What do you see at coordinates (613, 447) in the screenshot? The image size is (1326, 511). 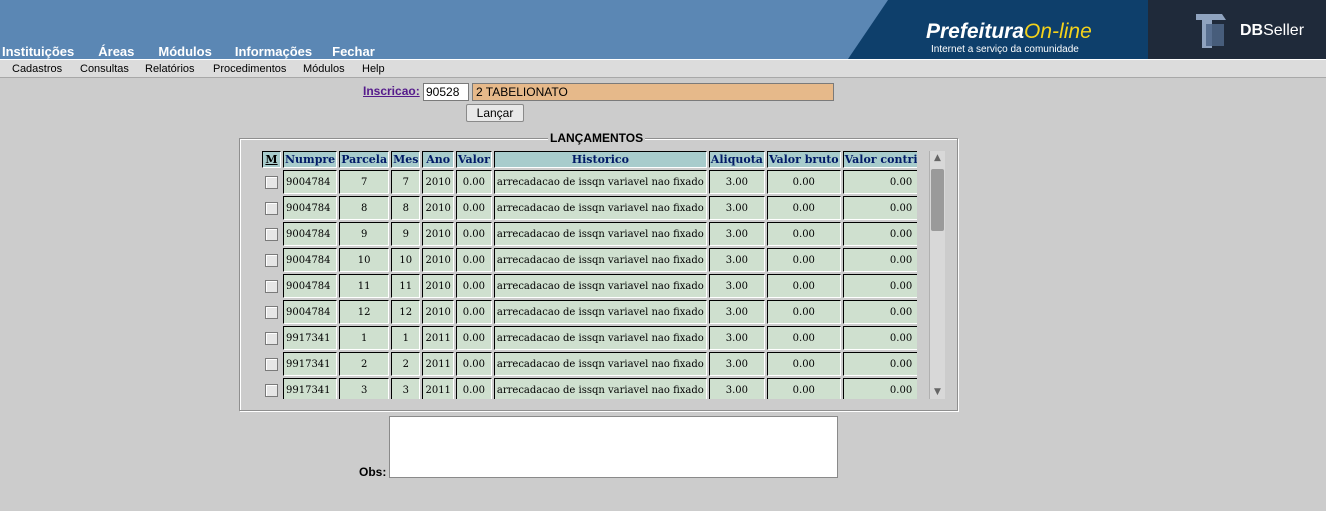 I see `obs-textarea` at bounding box center [613, 447].